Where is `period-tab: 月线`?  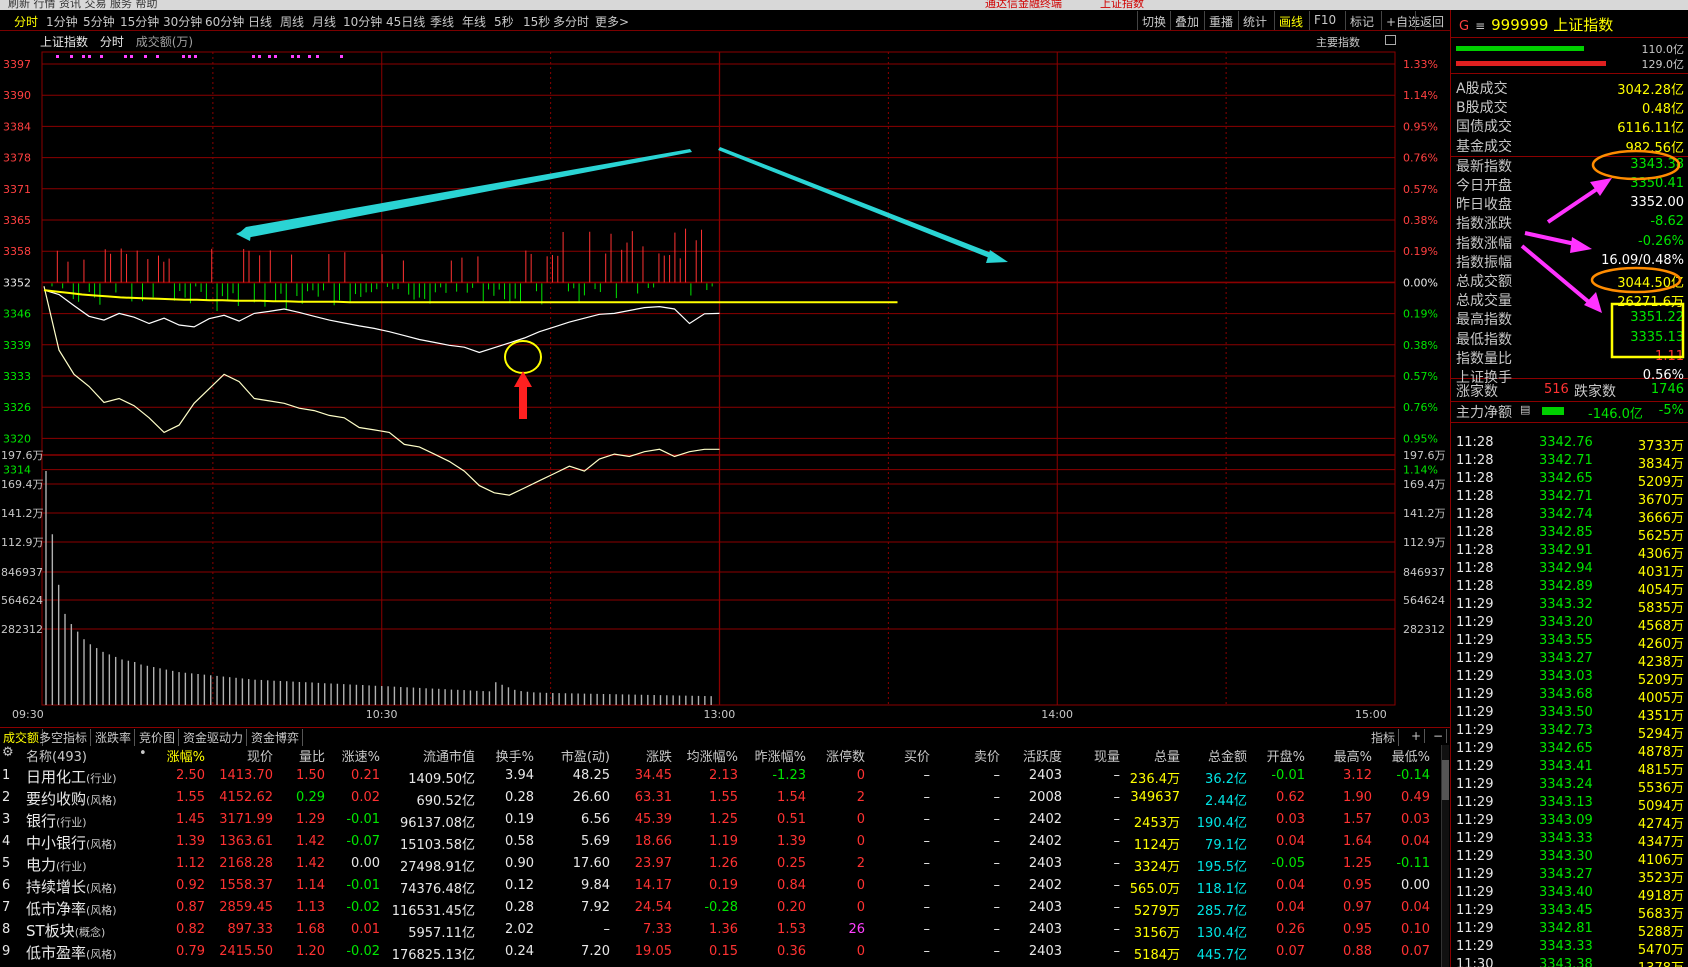
period-tab: 月线 is located at coordinates (324, 21).